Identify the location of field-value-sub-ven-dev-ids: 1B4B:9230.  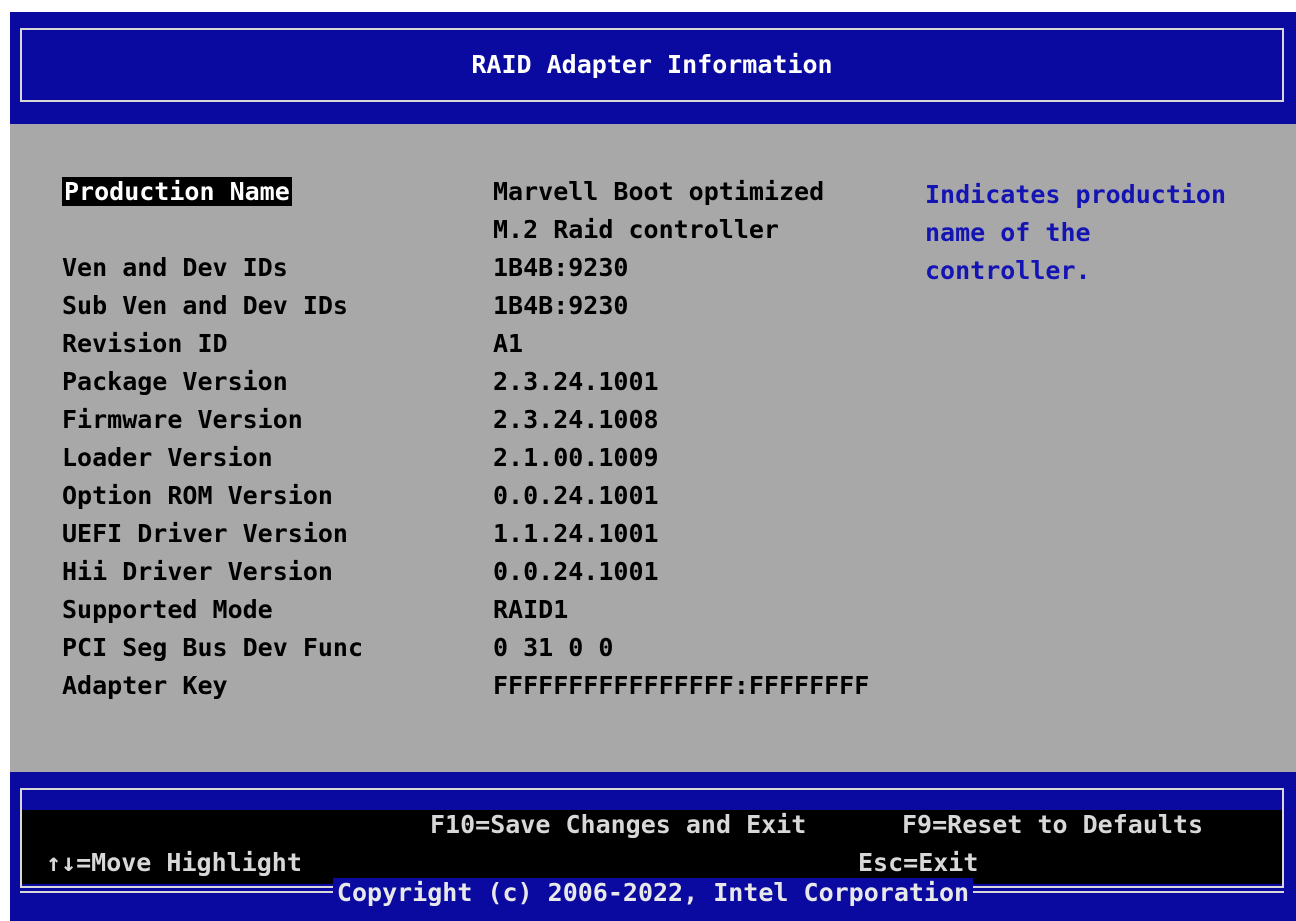
(561, 305).